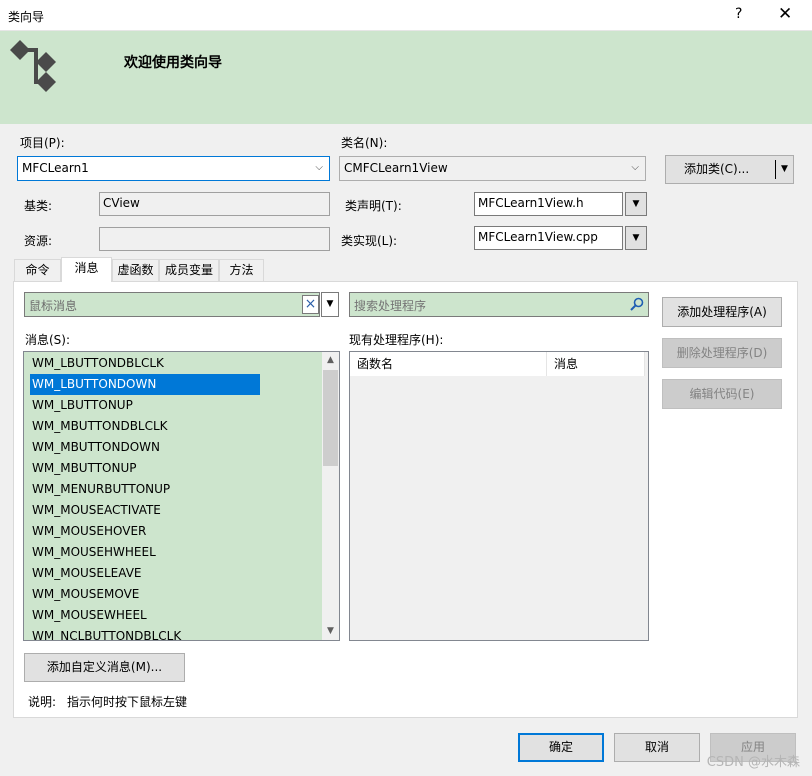 The image size is (812, 776). Describe the element at coordinates (330, 496) in the screenshot. I see `messages-scrollbar: ▲ ▼` at that location.